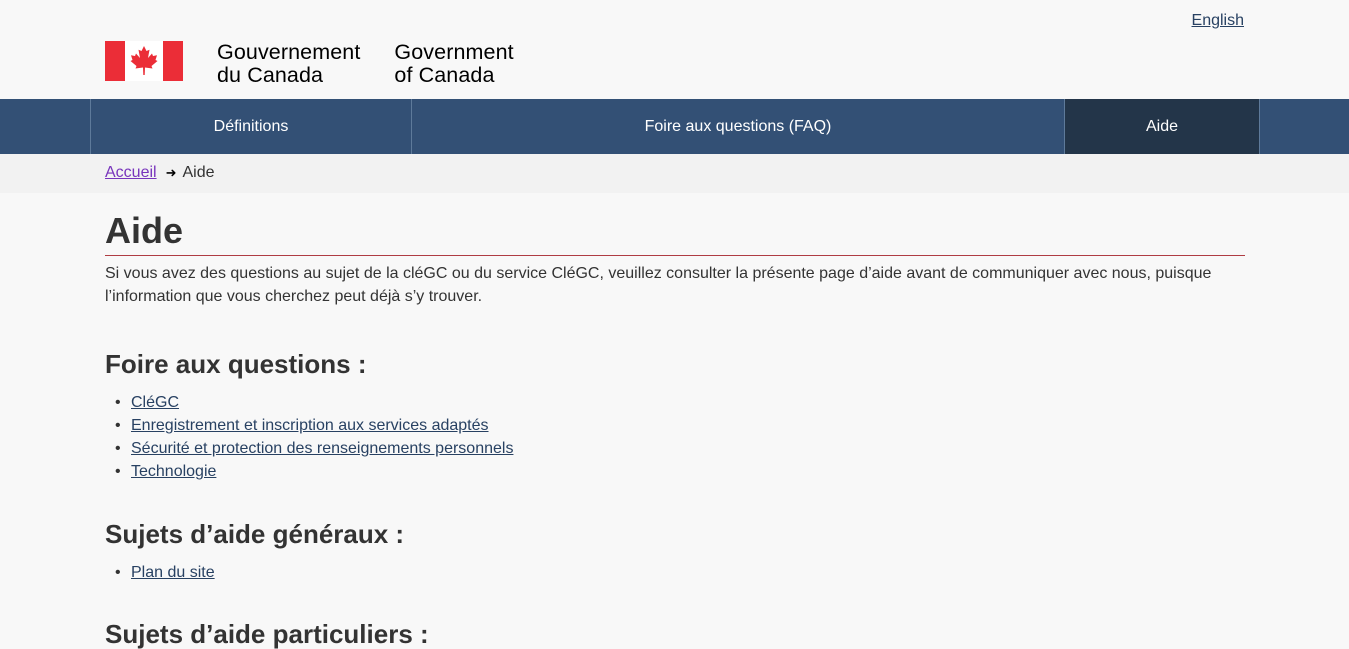 The image size is (1349, 649). Describe the element at coordinates (454, 52) in the screenshot. I see `signature-en-line1: Government` at that location.